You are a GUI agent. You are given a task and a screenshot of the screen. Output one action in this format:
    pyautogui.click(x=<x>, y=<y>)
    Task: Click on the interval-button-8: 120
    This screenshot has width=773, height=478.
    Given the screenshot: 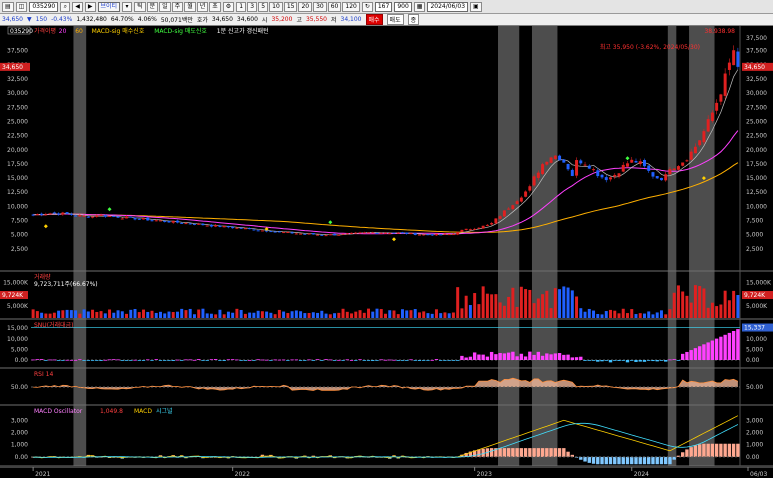 What is the action you would take?
    pyautogui.click(x=351, y=6)
    